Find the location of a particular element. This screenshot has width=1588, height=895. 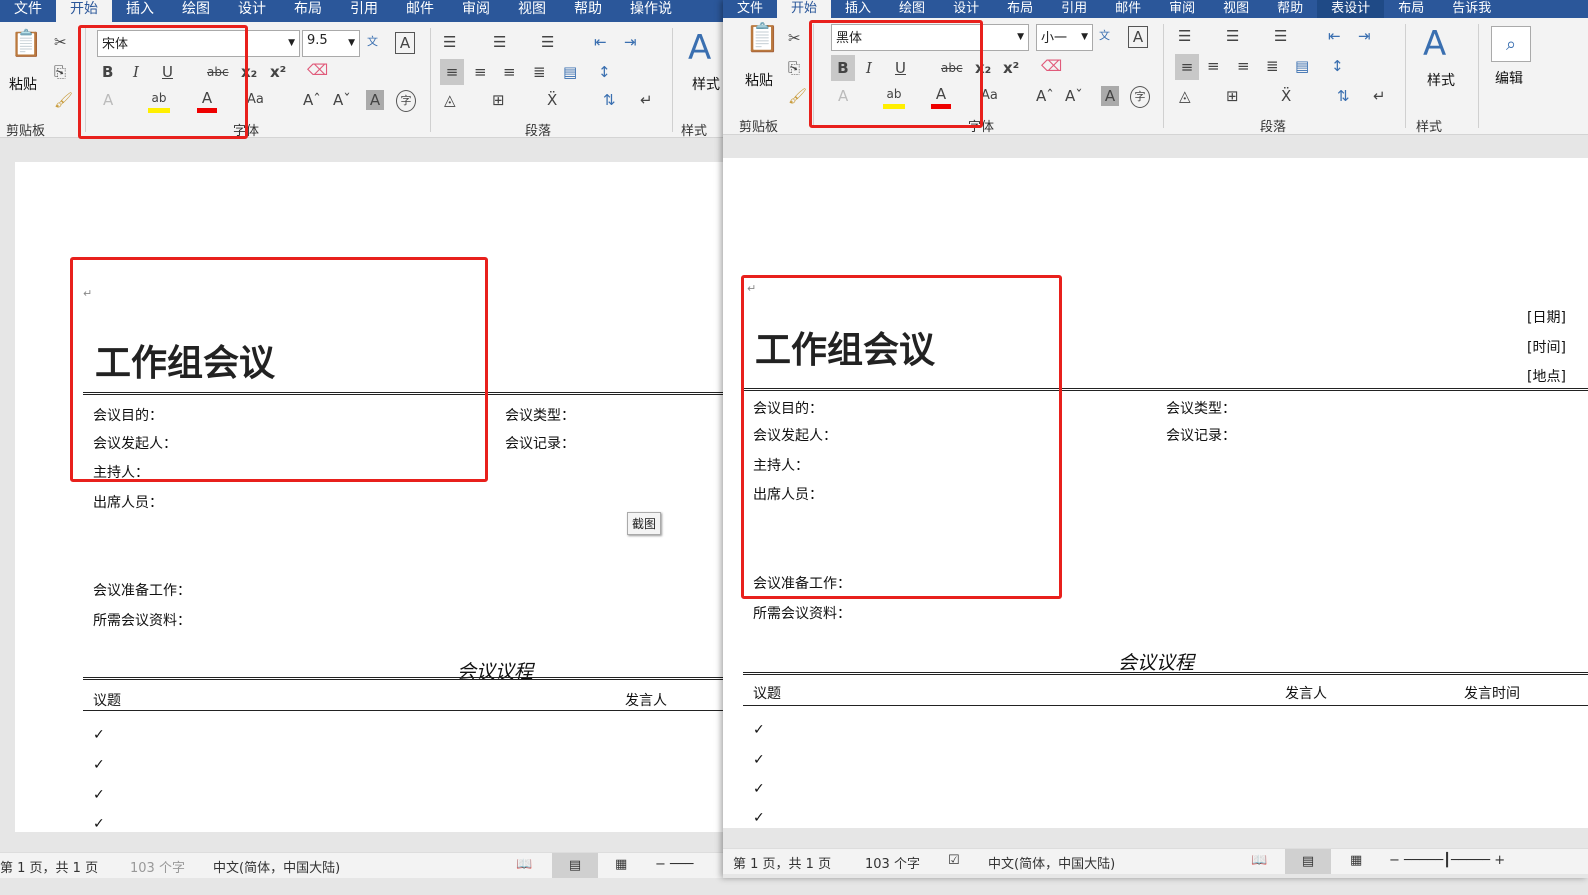

grow-font-icon: Aˆ is located at coordinates (312, 100).